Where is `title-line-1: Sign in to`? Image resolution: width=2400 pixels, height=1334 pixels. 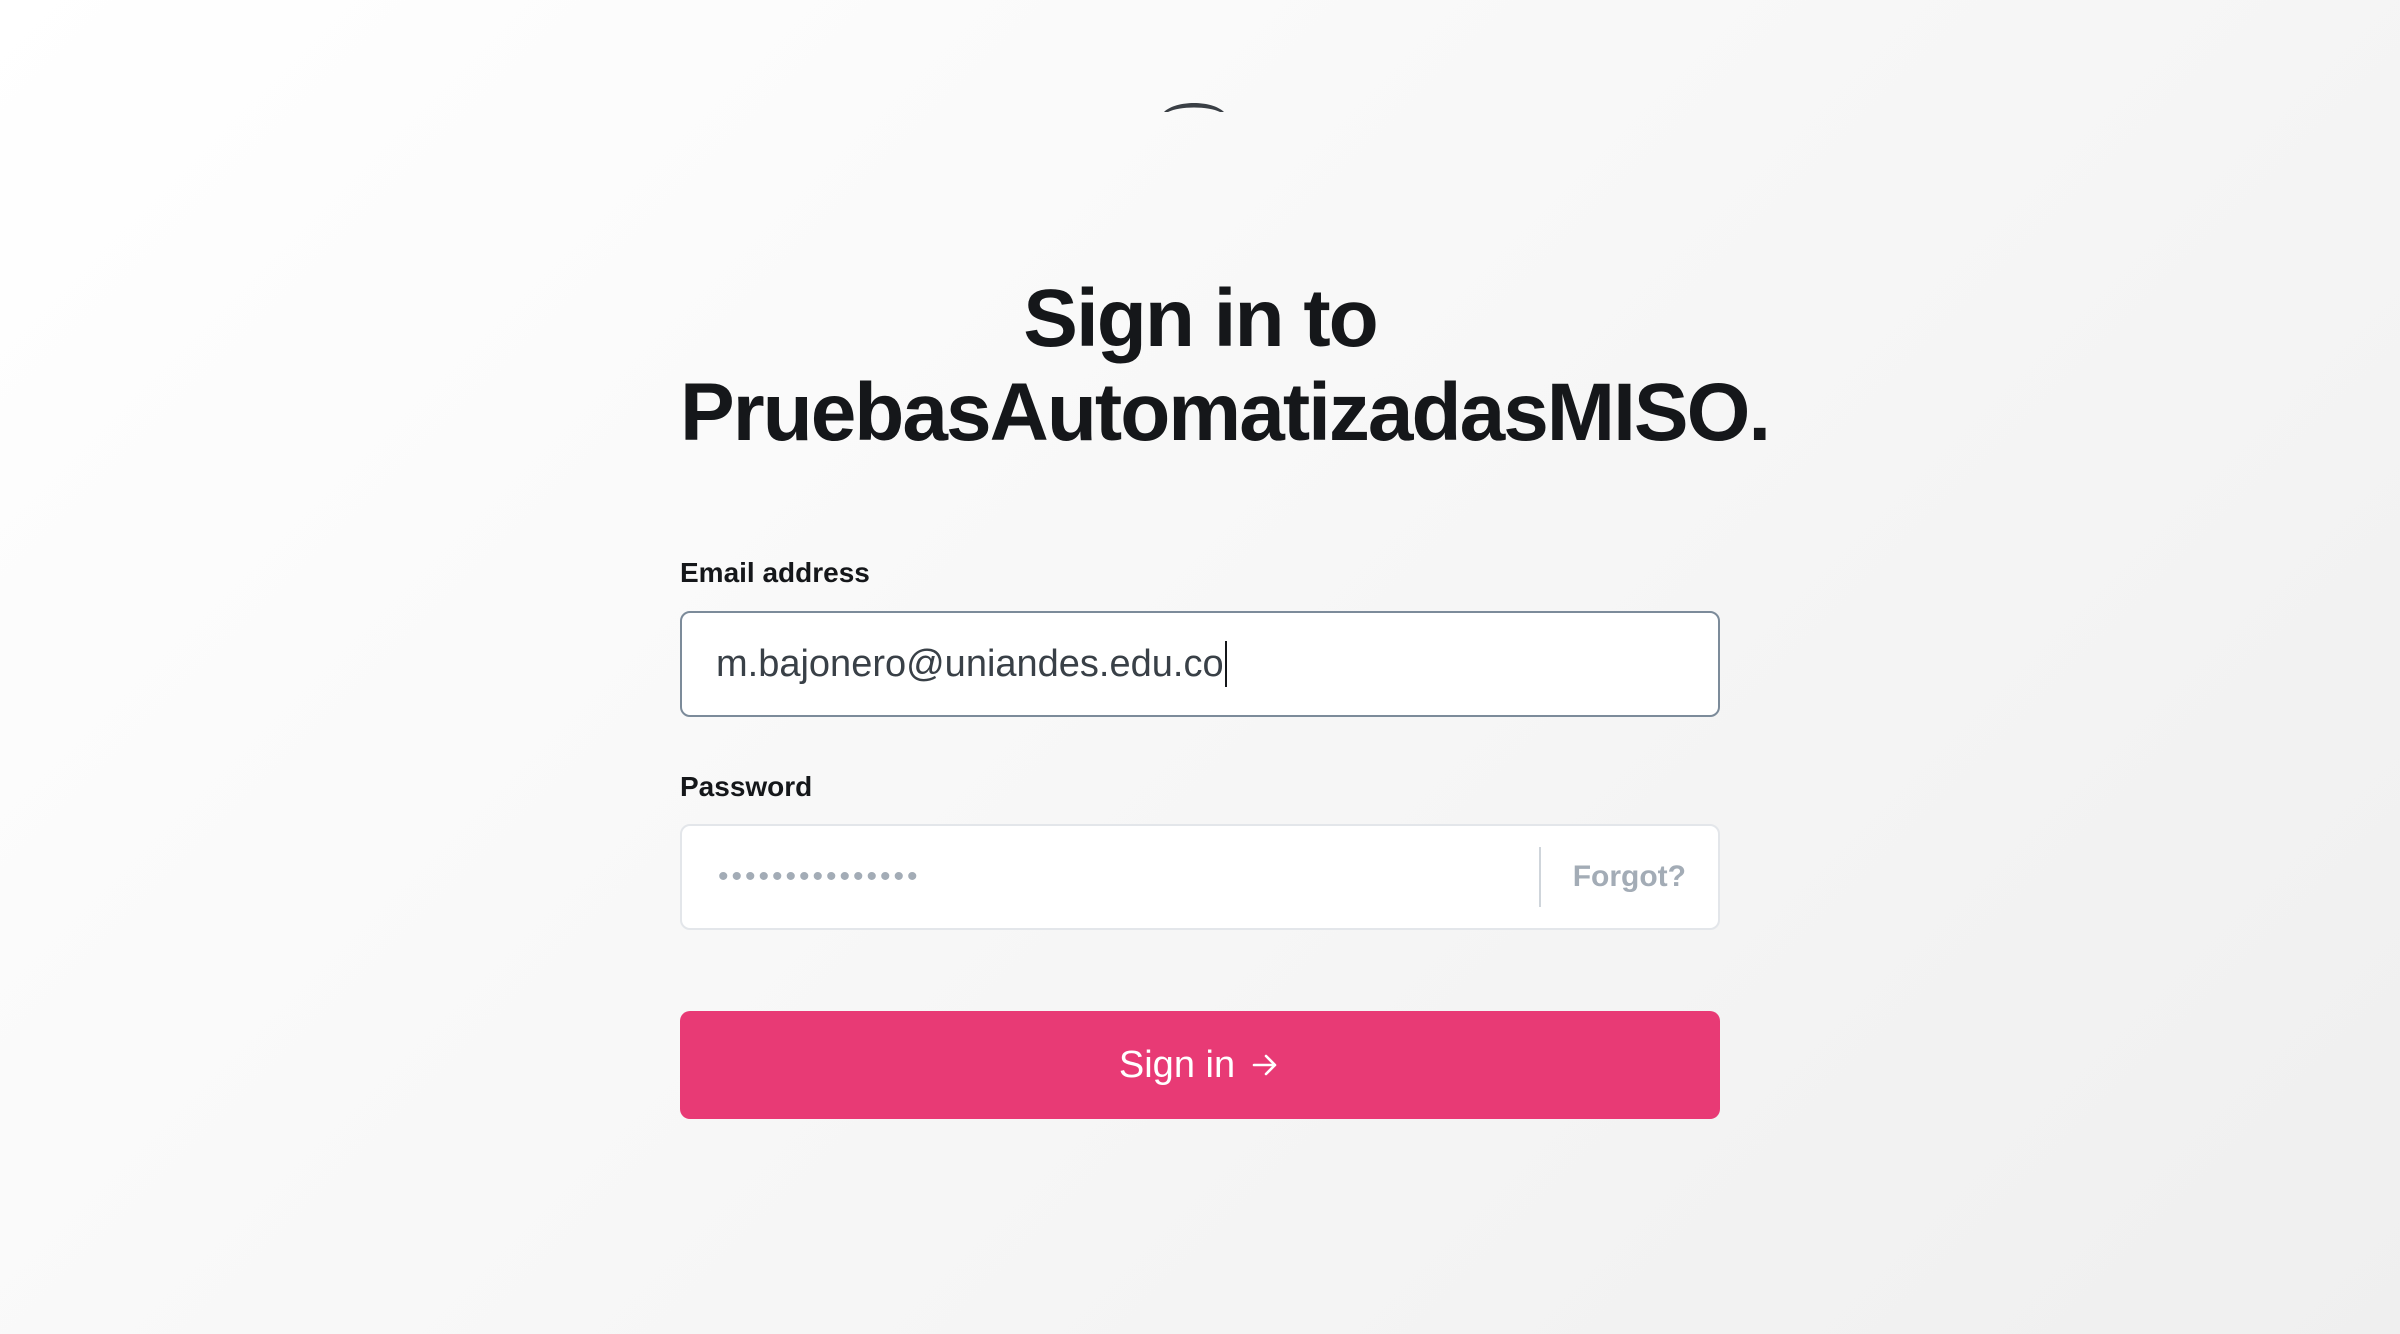 title-line-1: Sign in to is located at coordinates (1200, 318).